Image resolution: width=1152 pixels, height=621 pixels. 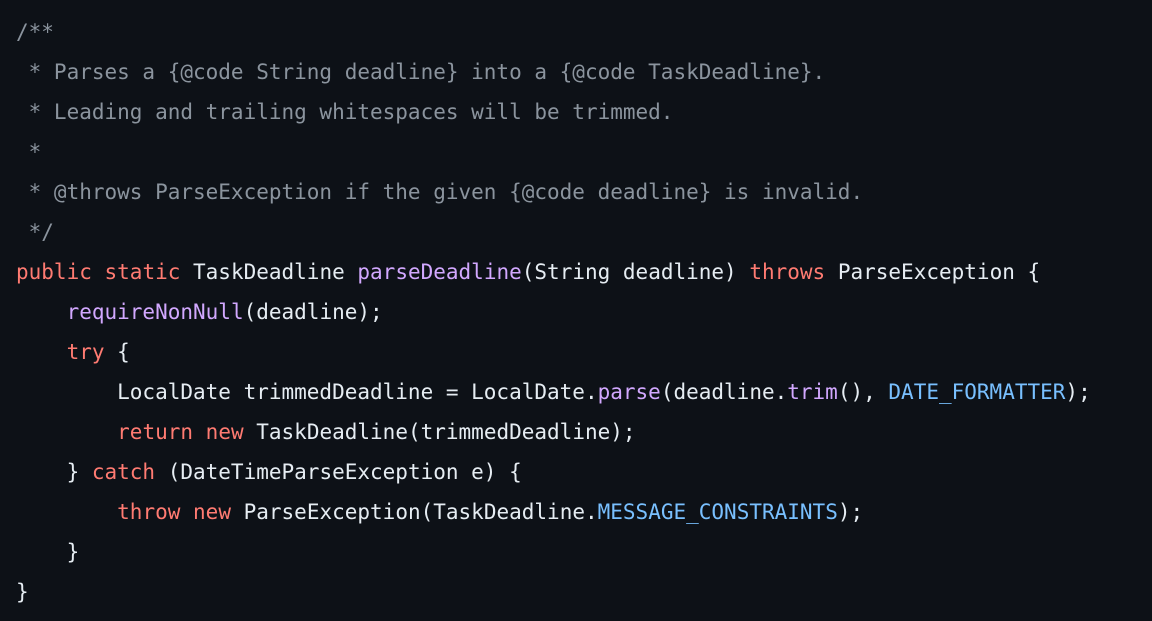 What do you see at coordinates (313, 312) in the screenshot?
I see `code-text: (deadline);` at bounding box center [313, 312].